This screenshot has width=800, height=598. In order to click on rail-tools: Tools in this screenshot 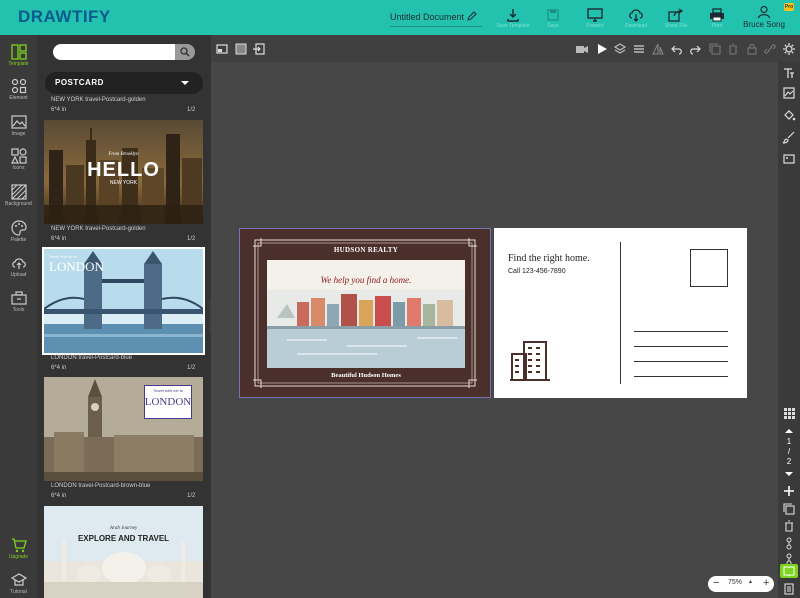, I will do `click(18, 304)`.